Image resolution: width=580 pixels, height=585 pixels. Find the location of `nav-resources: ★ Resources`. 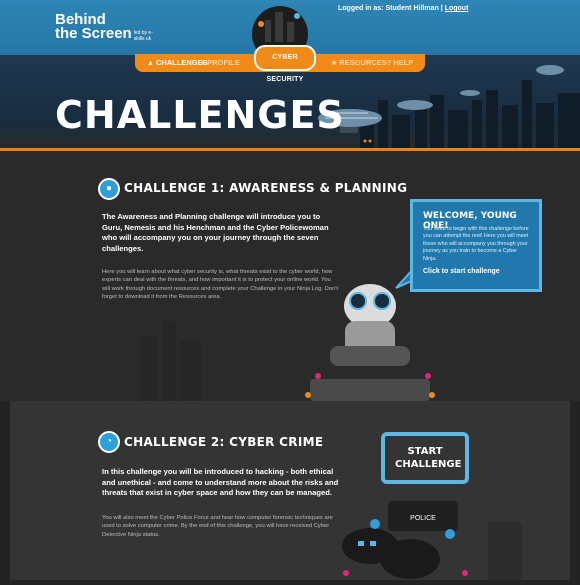

nav-resources: ★ Resources is located at coordinates (359, 62).